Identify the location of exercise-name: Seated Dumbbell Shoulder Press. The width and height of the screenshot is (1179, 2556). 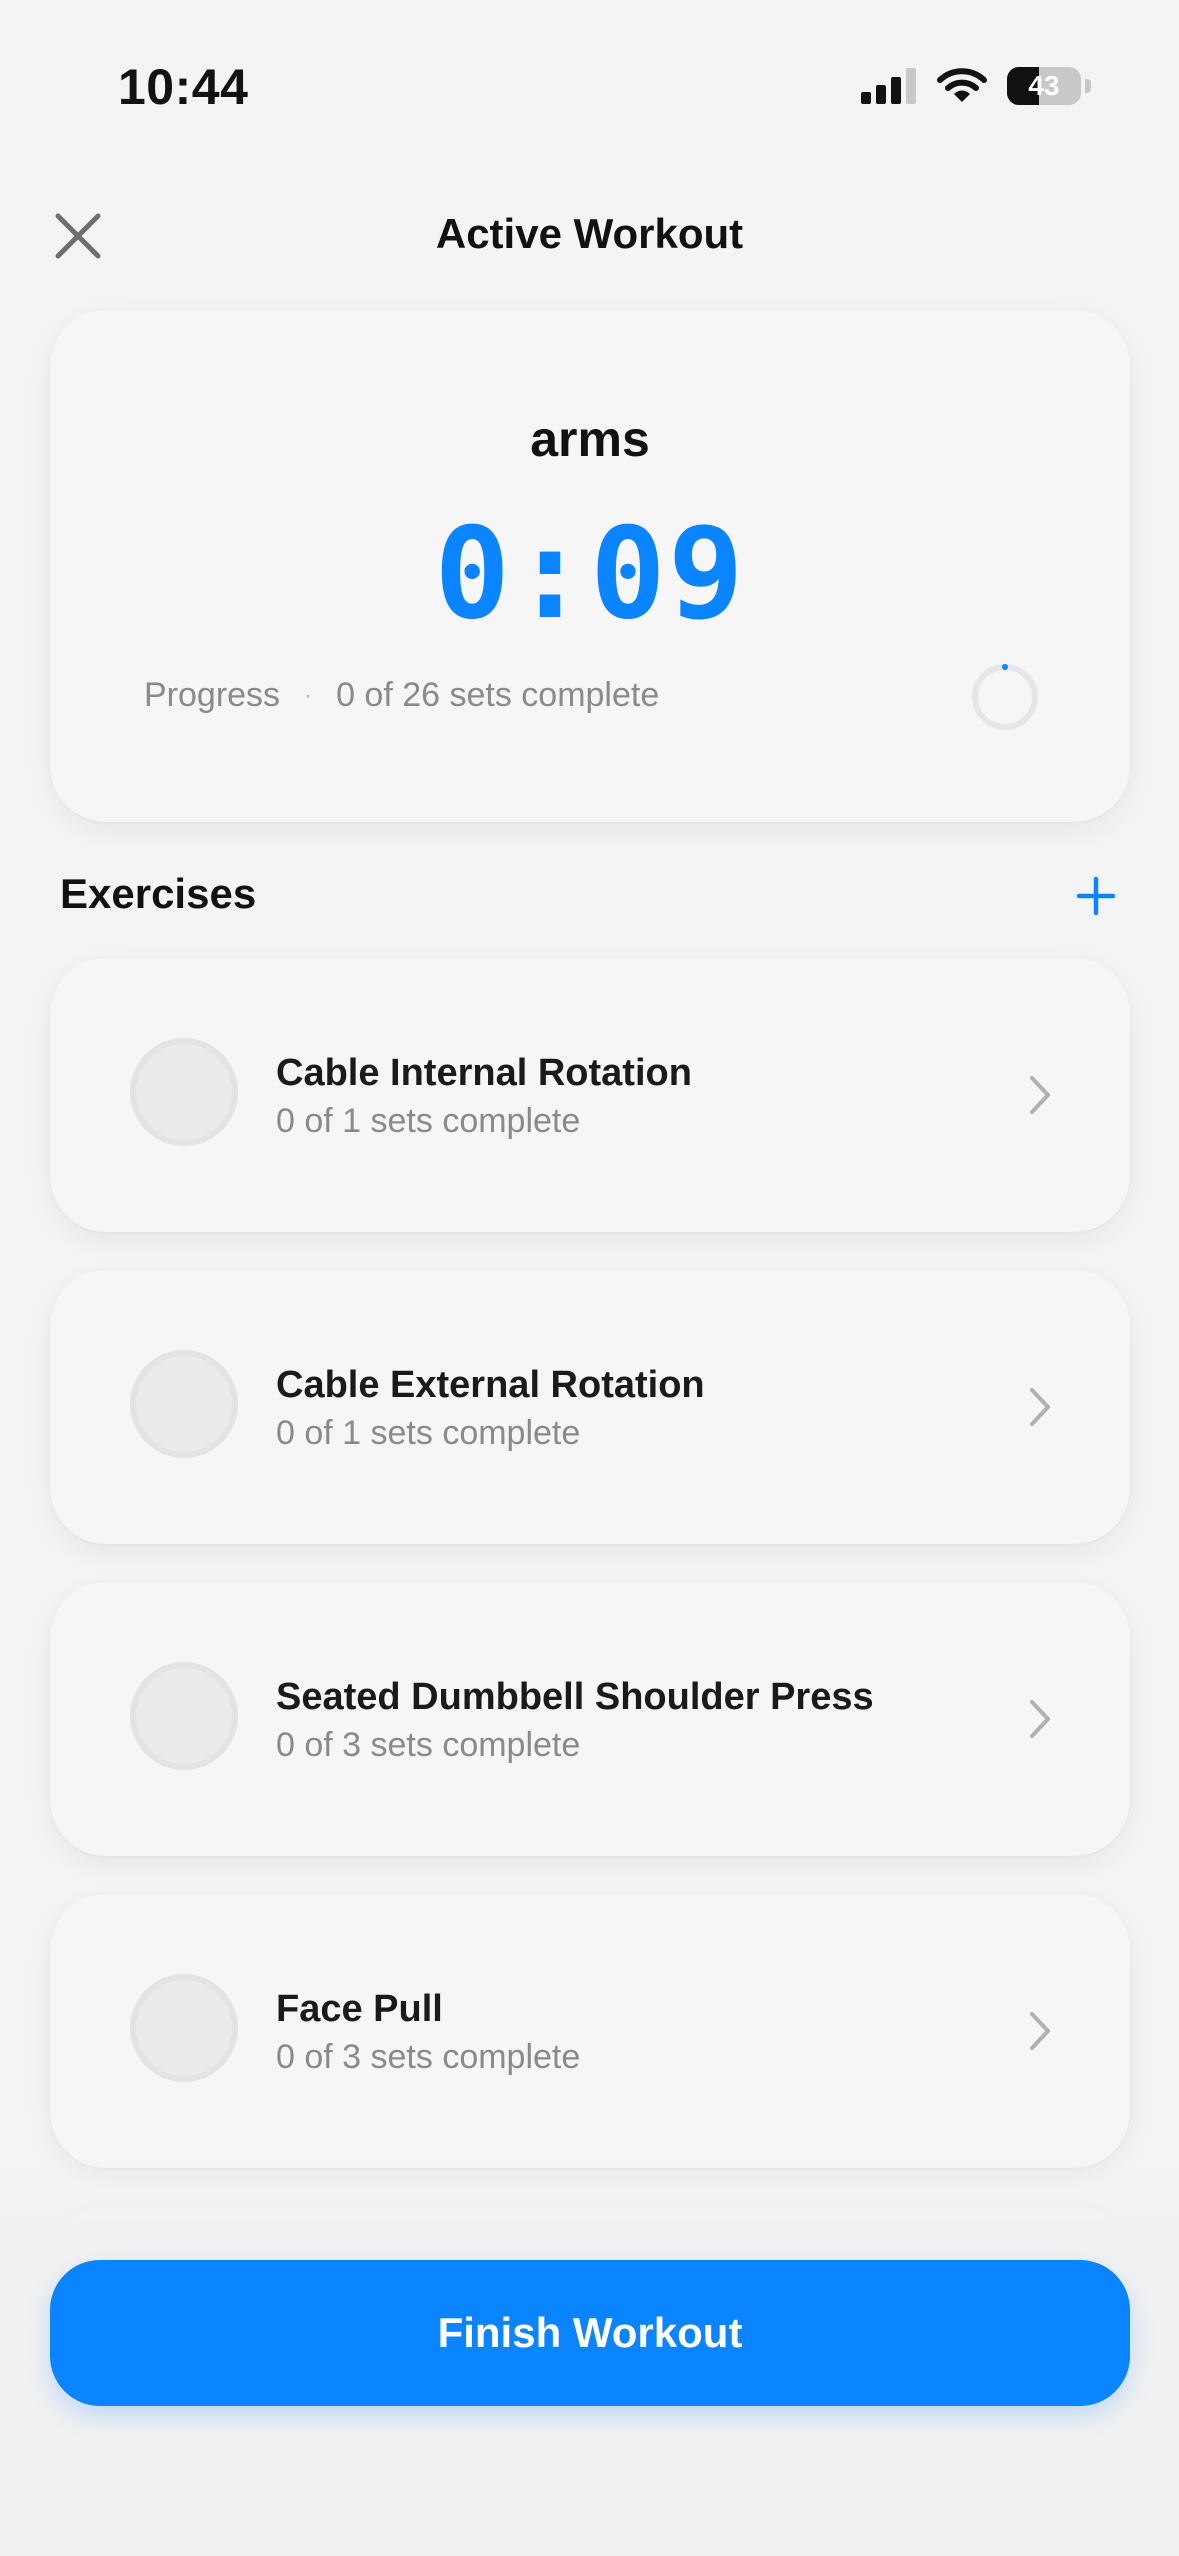
(575, 1697).